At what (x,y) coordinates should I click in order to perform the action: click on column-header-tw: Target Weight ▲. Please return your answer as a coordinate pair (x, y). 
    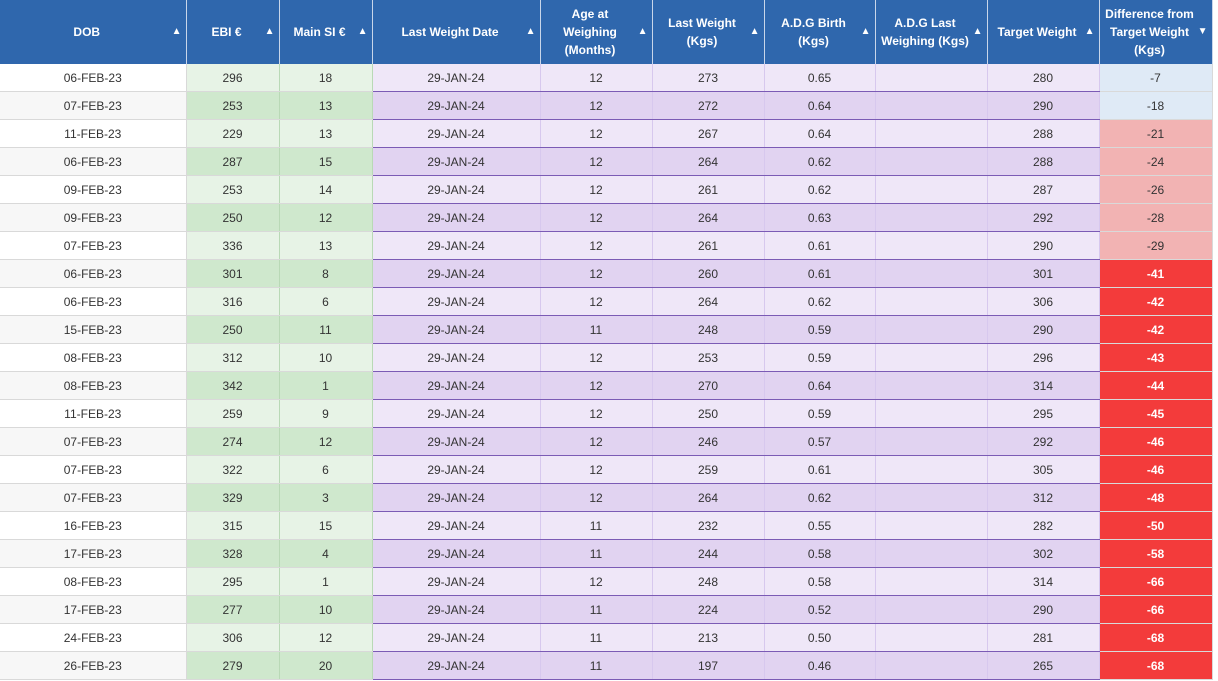
    Looking at the image, I should click on (1043, 32).